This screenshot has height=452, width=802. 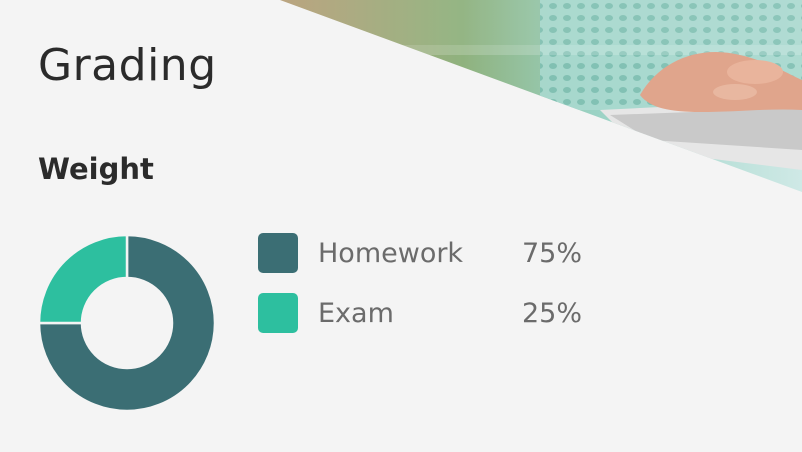 I want to click on section-heading: Weight, so click(x=96, y=169).